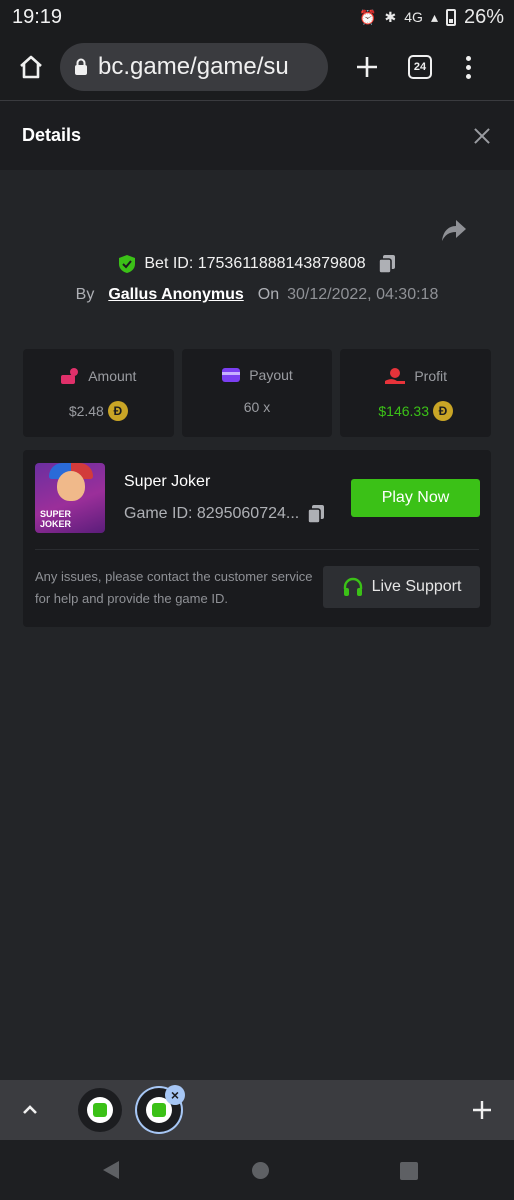 This screenshot has height=1200, width=514. I want to click on payout-label: Payout, so click(271, 375).